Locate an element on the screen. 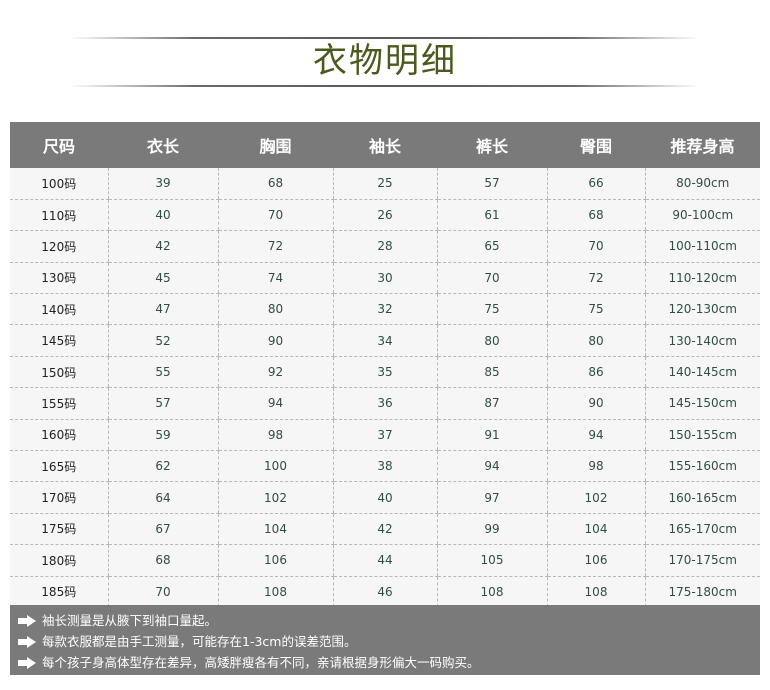 The height and width of the screenshot is (690, 770). table-cell: 35 is located at coordinates (384, 372).